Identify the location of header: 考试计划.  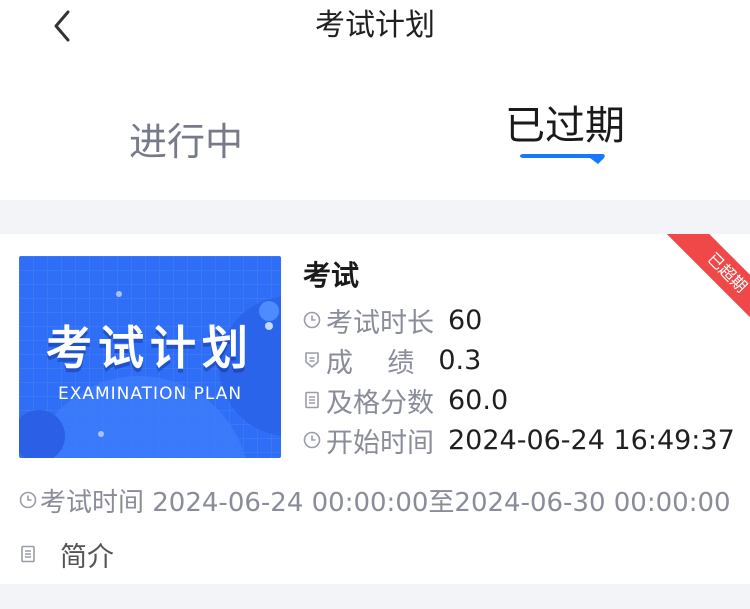
(375, 28).